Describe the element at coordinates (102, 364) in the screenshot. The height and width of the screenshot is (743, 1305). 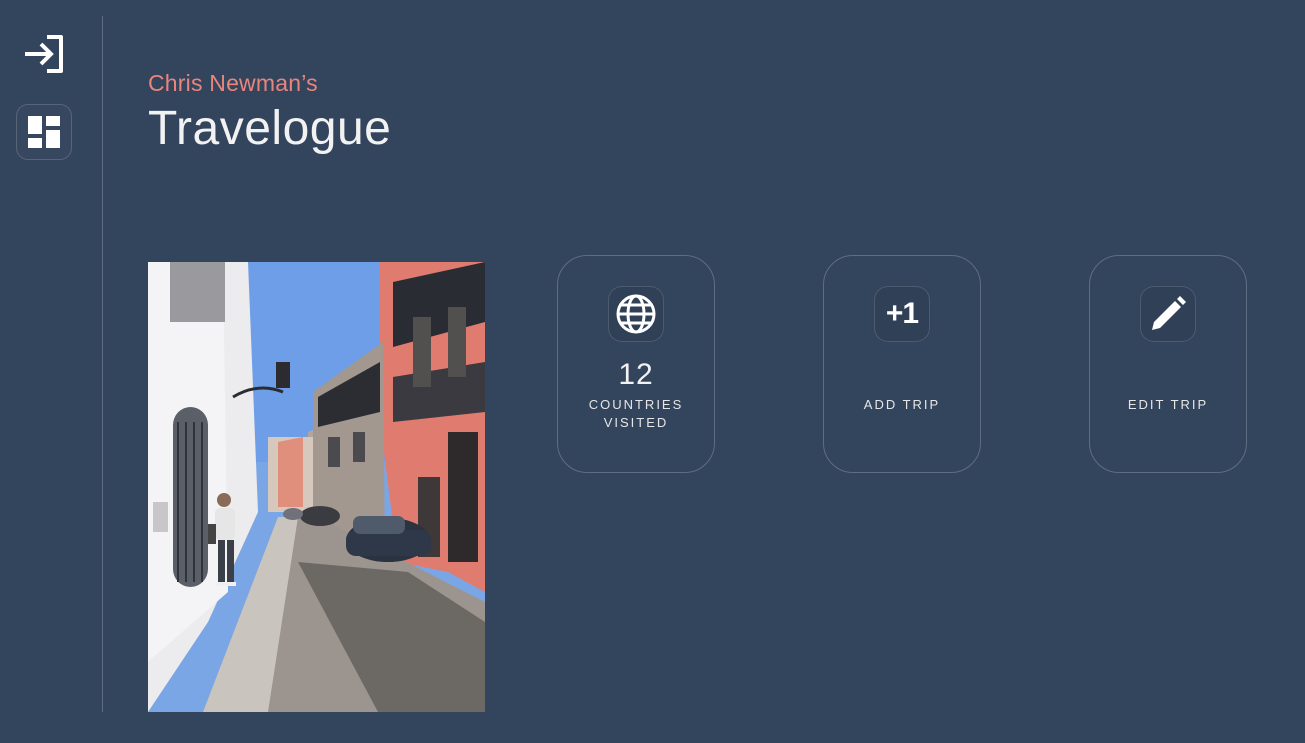
I see `sidebar-divider` at that location.